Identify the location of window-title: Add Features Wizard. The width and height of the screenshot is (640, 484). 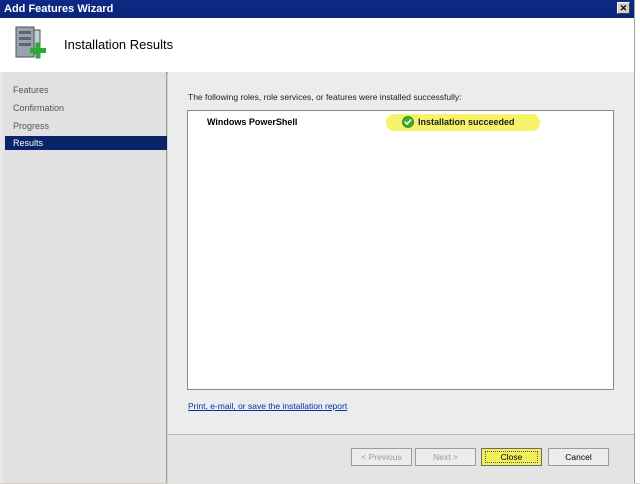
(59, 9).